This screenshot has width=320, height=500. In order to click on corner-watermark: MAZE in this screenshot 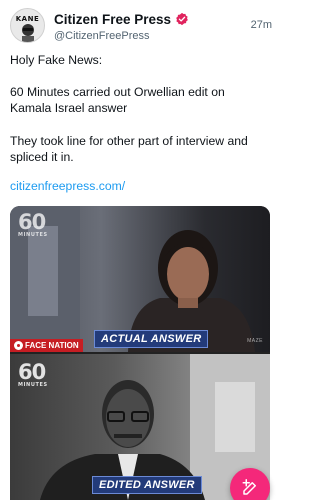, I will do `click(255, 341)`.